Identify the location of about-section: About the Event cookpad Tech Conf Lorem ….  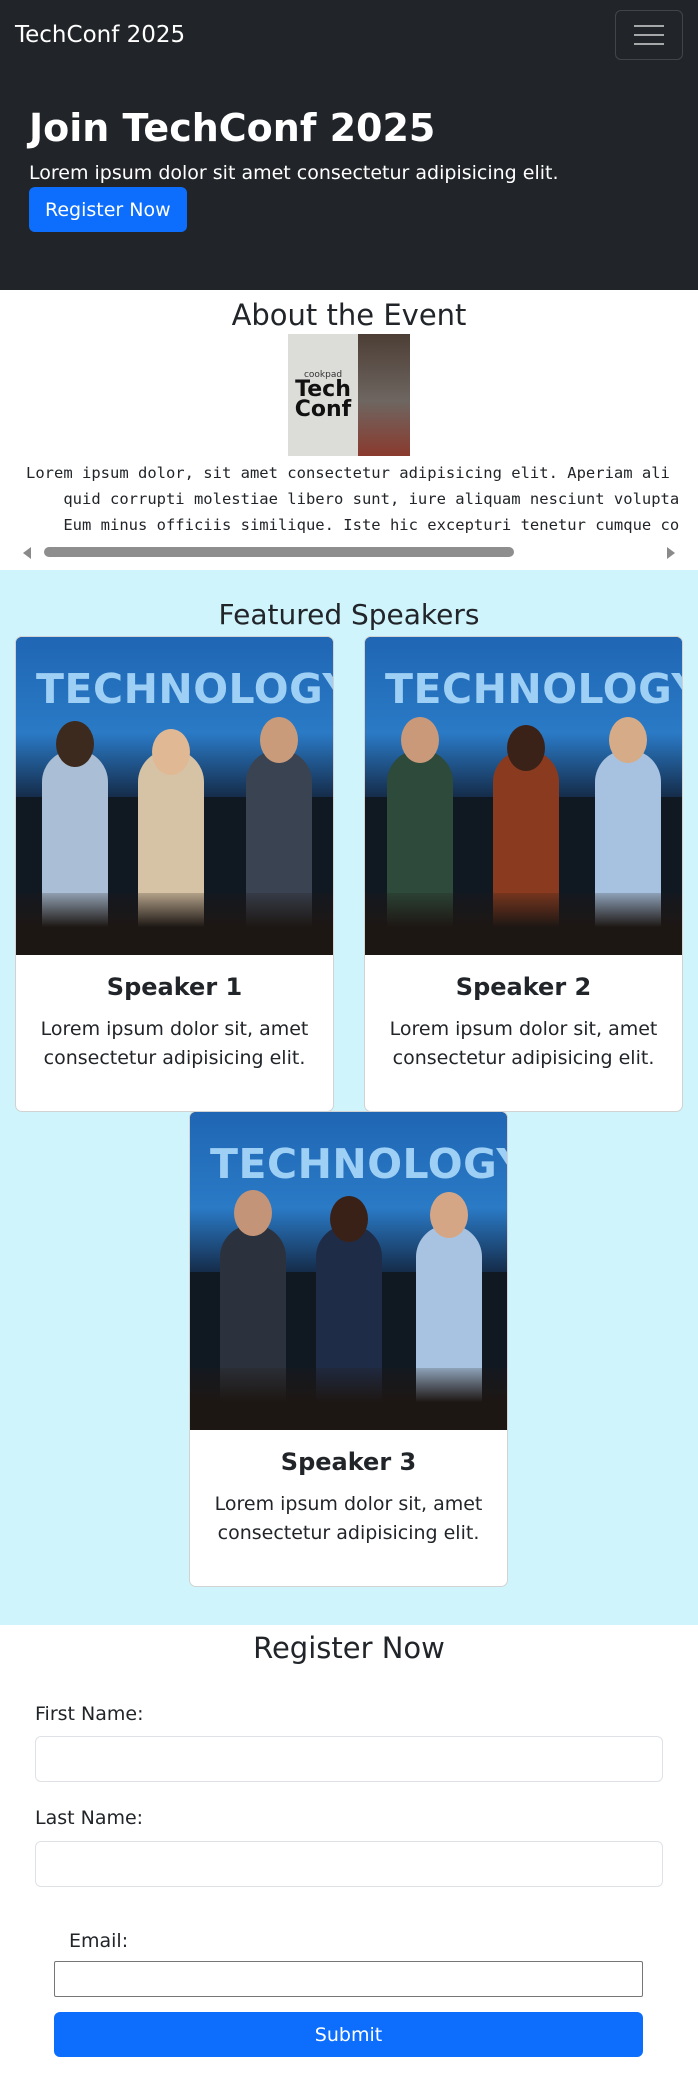
(349, 430).